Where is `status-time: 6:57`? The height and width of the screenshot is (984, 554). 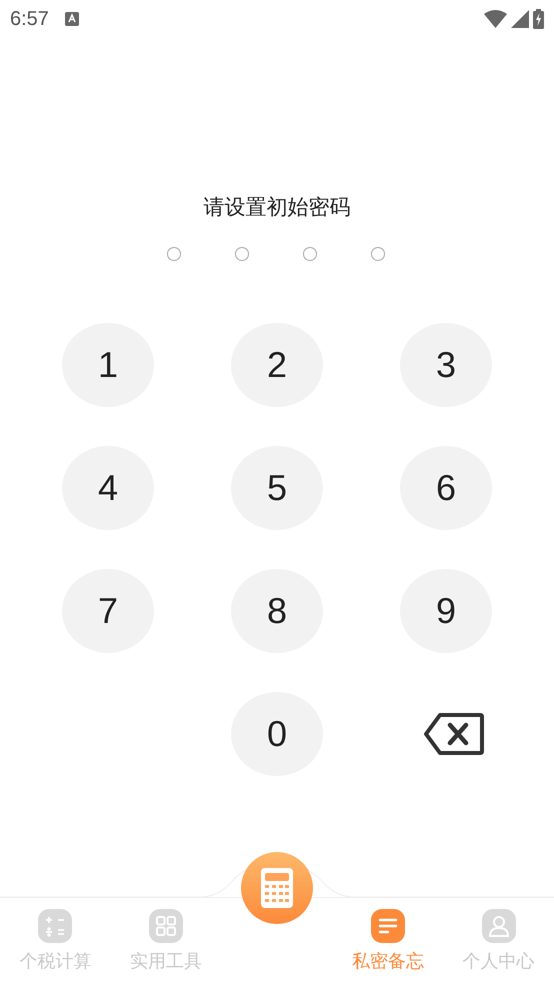
status-time: 6:57 is located at coordinates (29, 19).